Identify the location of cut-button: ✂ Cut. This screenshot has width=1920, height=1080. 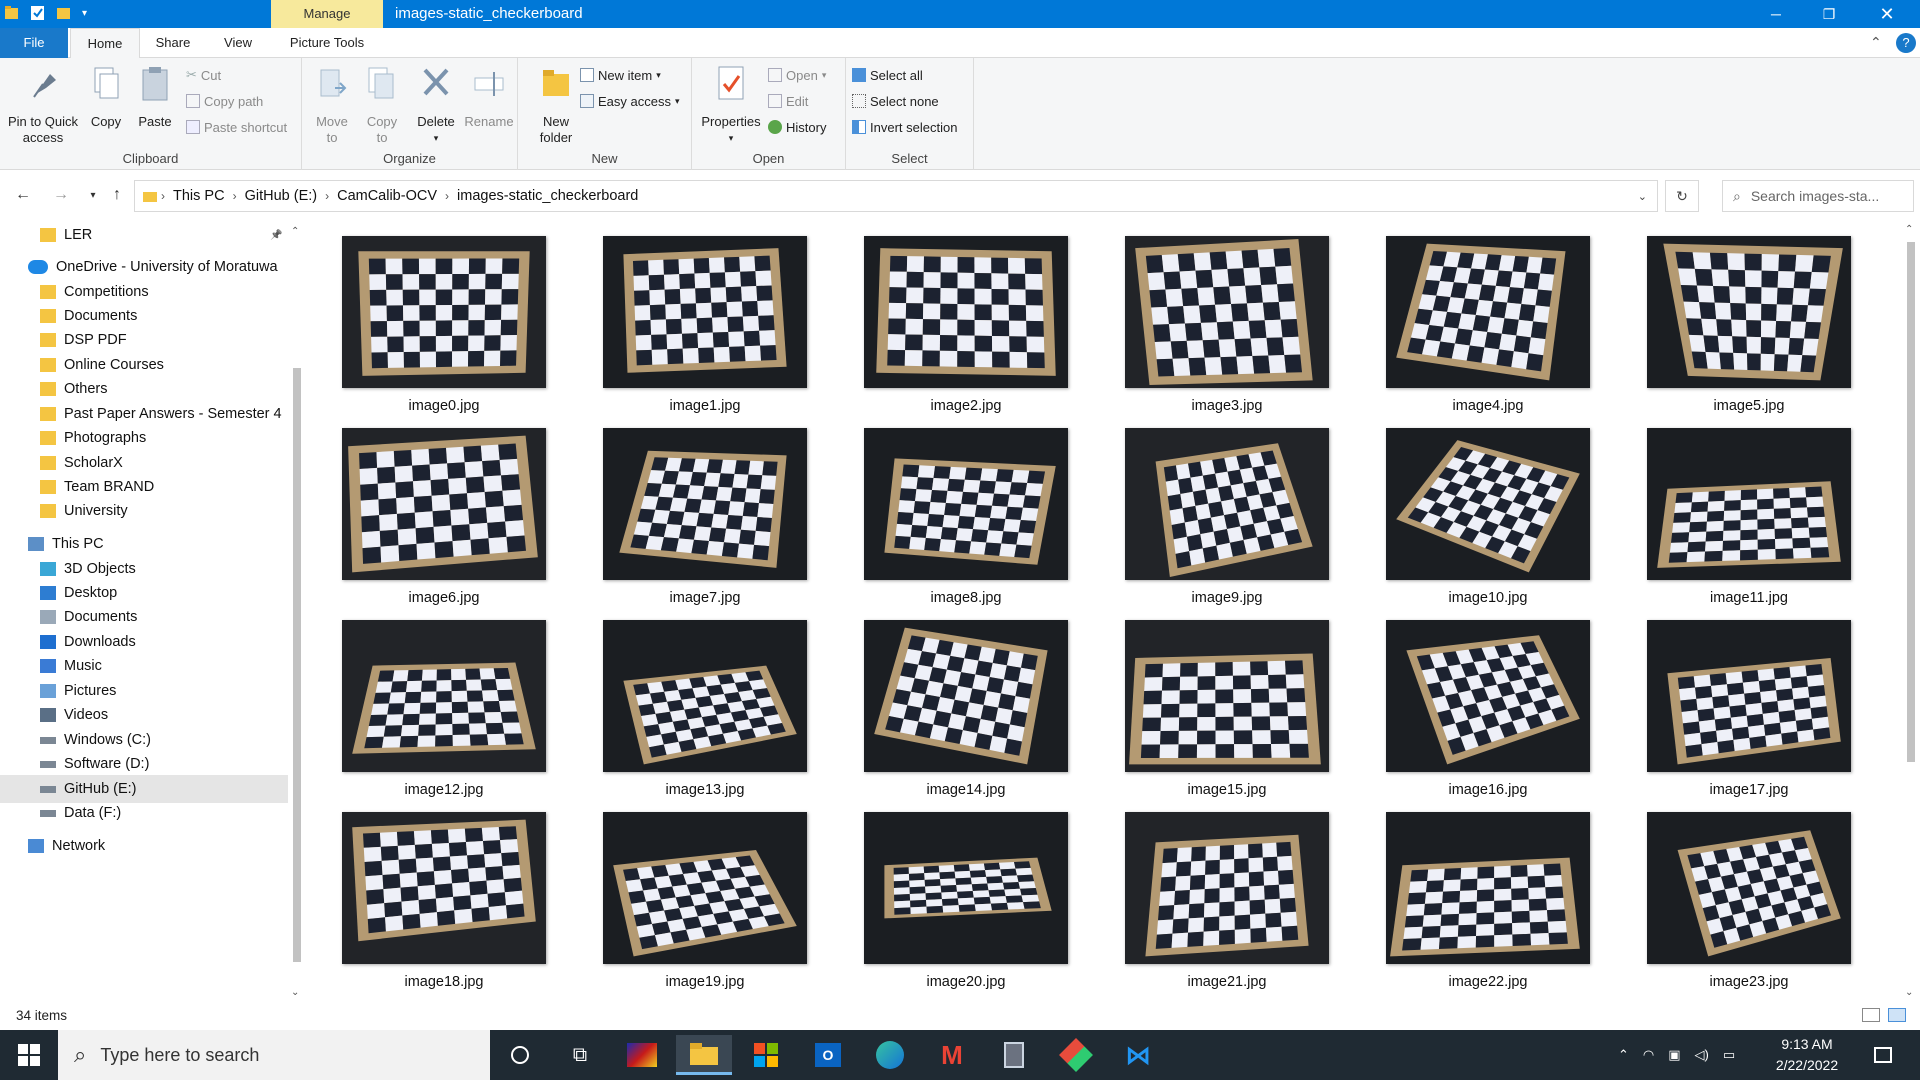
(203, 75).